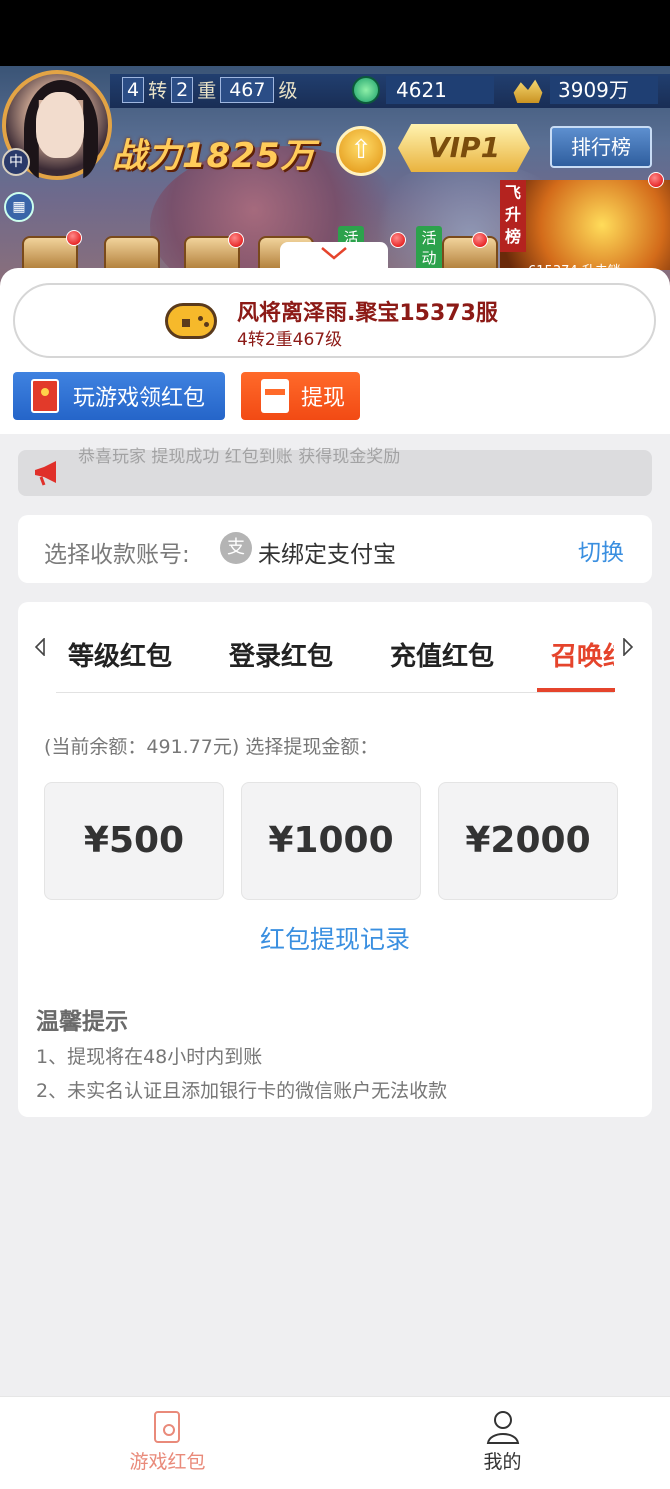  What do you see at coordinates (19, 207) in the screenshot?
I see `grid-menu-icon: ▦` at bounding box center [19, 207].